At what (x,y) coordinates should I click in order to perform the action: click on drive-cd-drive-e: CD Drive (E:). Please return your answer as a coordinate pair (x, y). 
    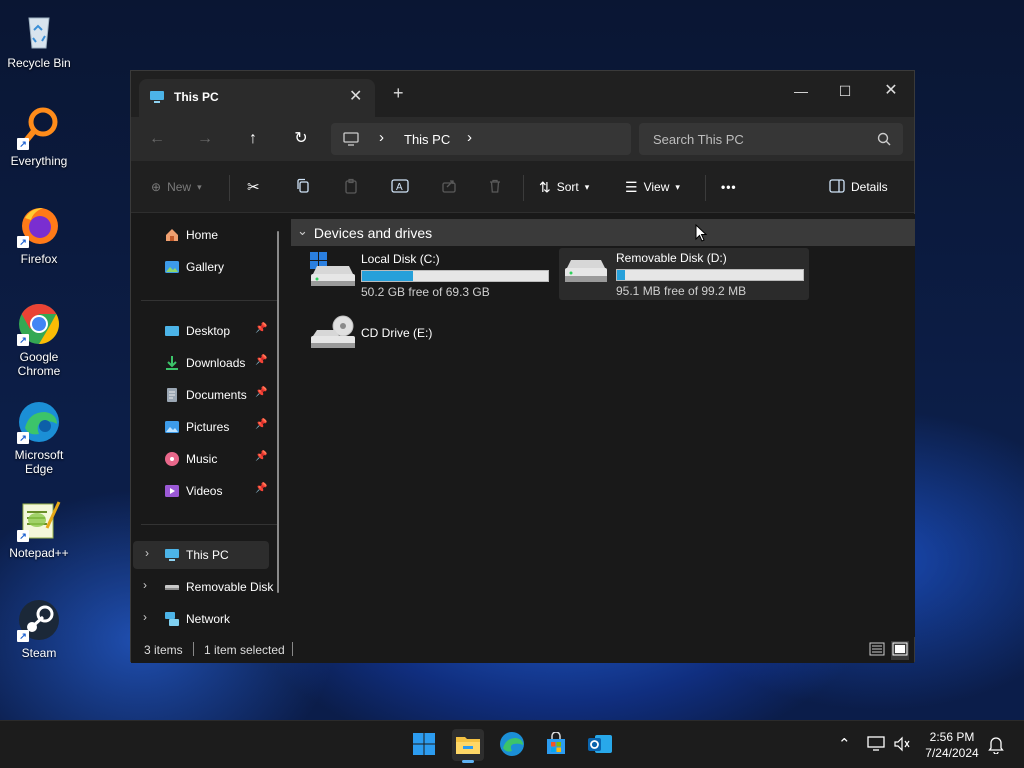
    Looking at the image, I should click on (430, 334).